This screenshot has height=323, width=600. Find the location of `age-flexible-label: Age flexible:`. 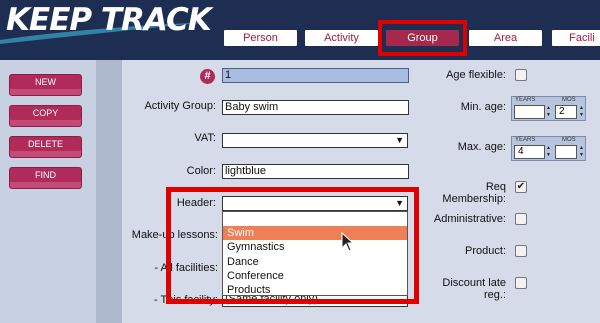

age-flexible-label: Age flexible: is located at coordinates (476, 75).